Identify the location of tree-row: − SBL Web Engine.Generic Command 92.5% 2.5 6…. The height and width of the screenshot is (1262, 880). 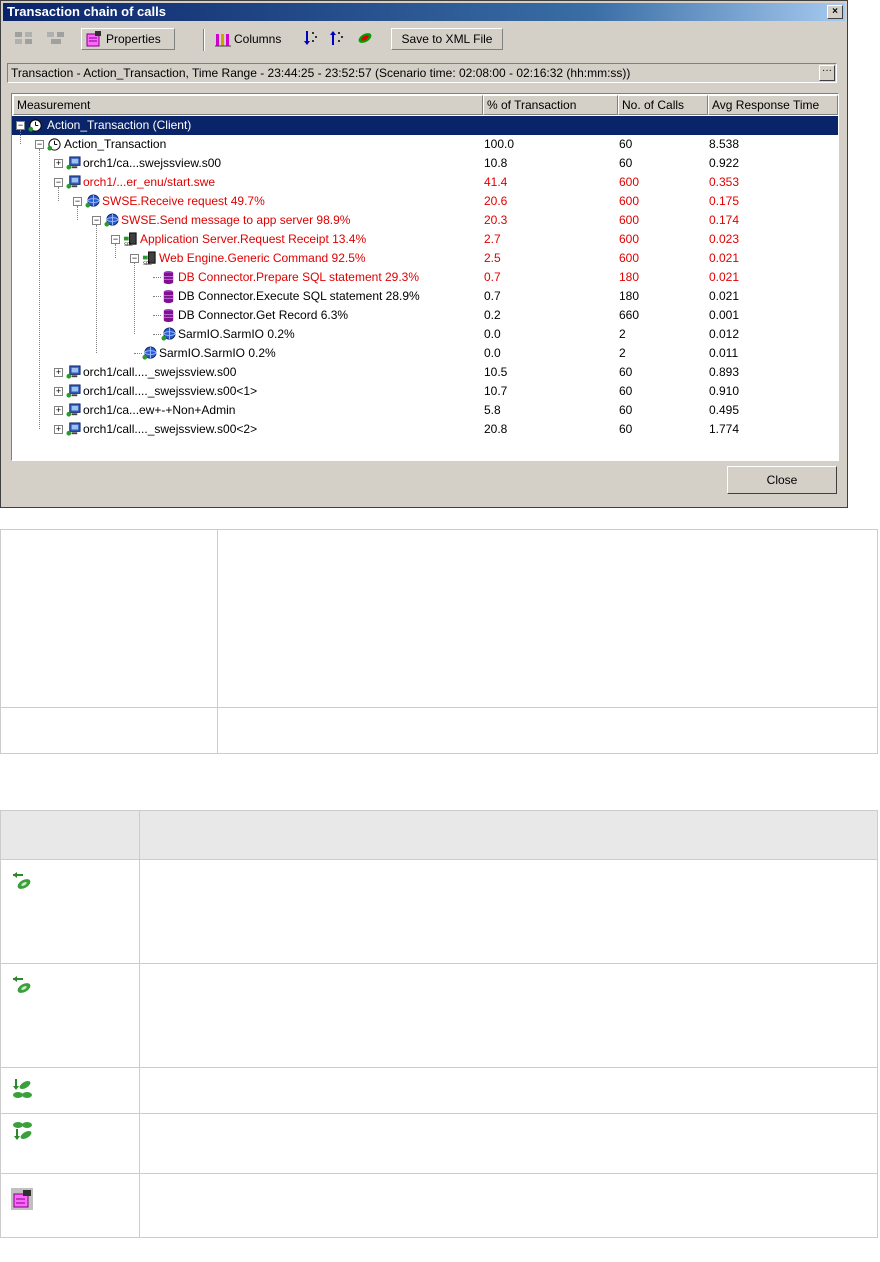
(425, 258).